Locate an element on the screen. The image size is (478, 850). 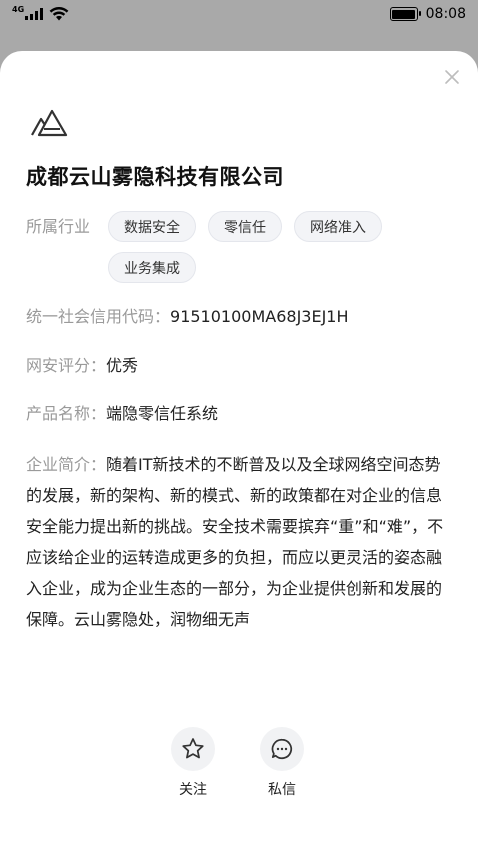
message-icon-wrap is located at coordinates (282, 749).